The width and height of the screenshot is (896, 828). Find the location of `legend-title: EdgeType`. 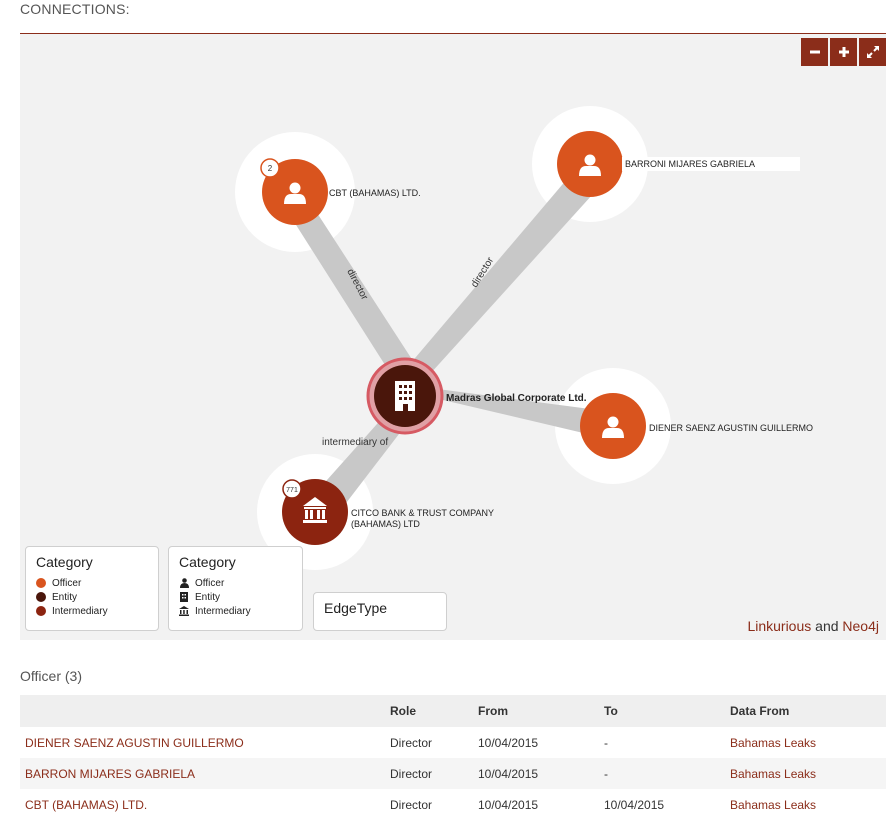

legend-title: EdgeType is located at coordinates (356, 608).